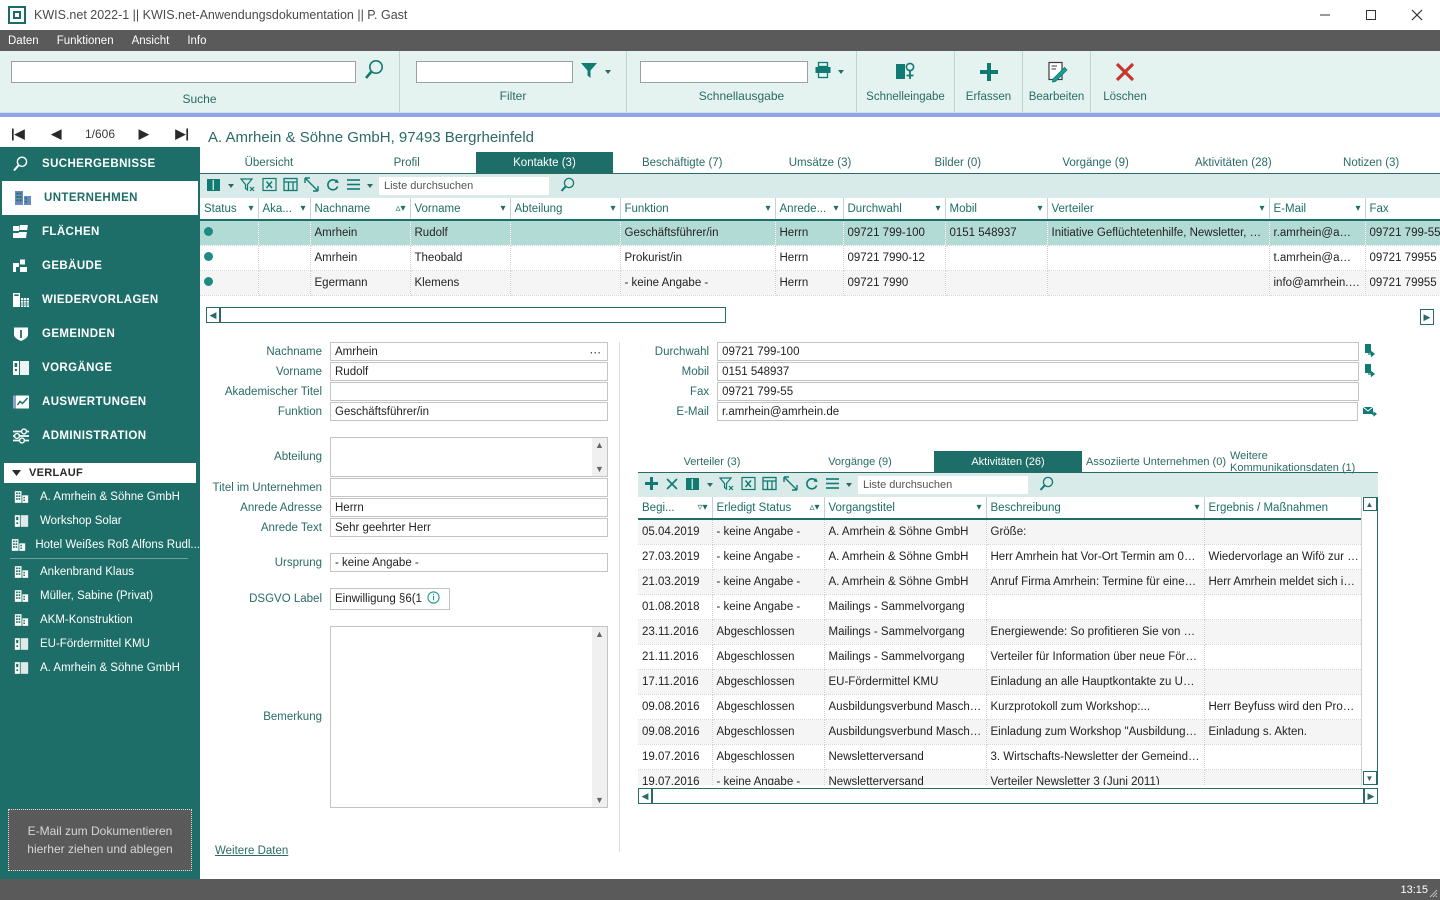 The width and height of the screenshot is (1440, 900). I want to click on column-header-nachname: Nachname ▾ ▵, so click(360, 209).